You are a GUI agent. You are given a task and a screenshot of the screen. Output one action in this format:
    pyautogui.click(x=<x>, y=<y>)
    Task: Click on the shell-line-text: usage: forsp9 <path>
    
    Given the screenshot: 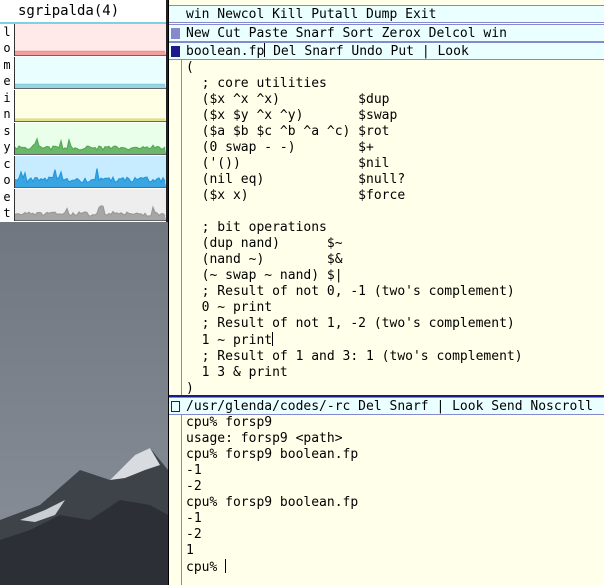 What is the action you would take?
    pyautogui.click(x=264, y=438)
    